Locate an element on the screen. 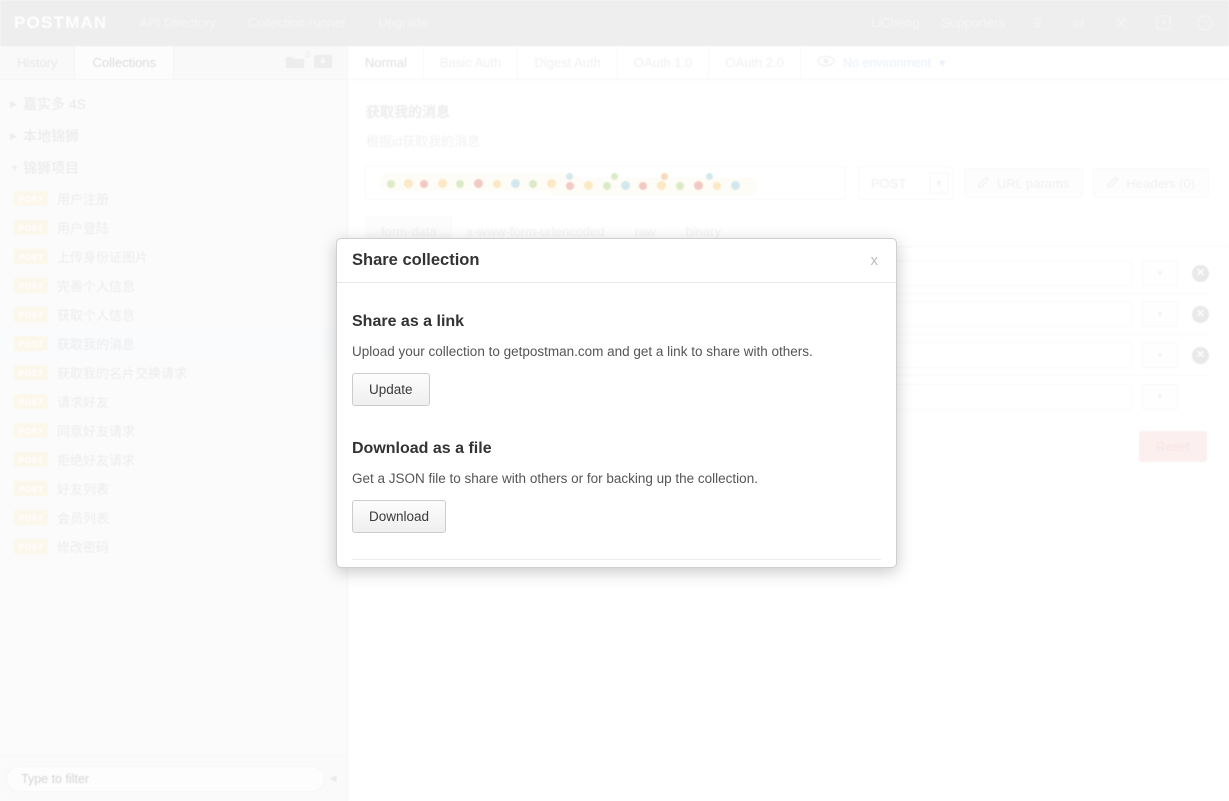 This screenshot has width=1229, height=801. list-item: POST 上传身份证图片 is located at coordinates (173, 256).